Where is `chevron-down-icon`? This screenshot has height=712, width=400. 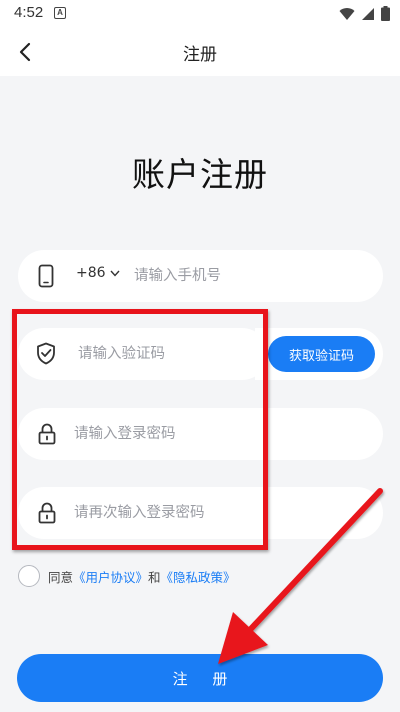 chevron-down-icon is located at coordinates (115, 273).